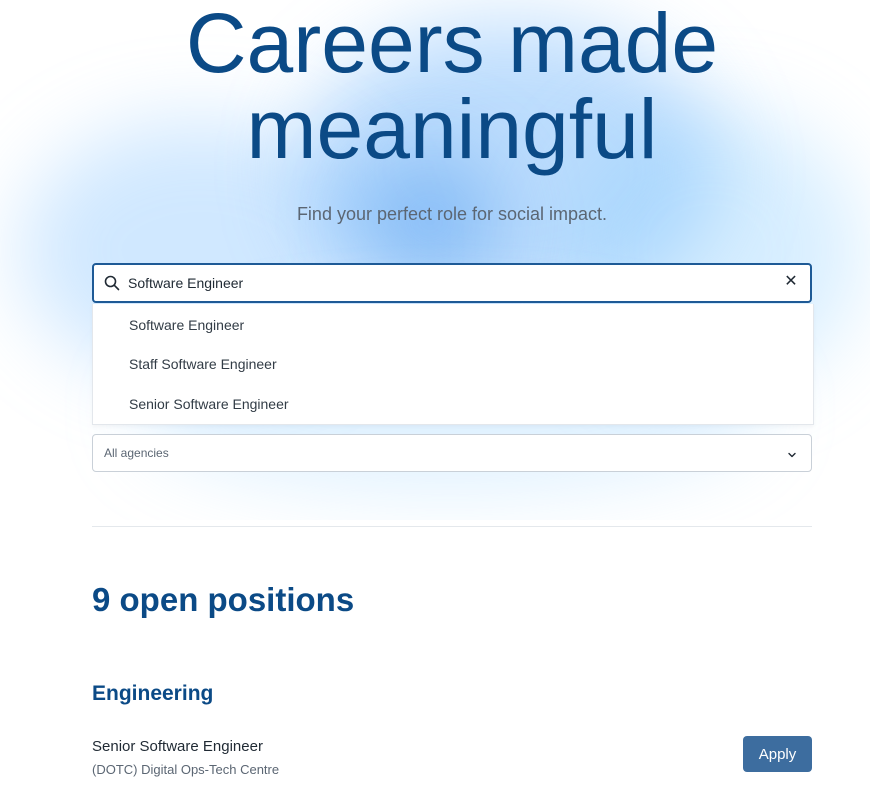 This screenshot has width=870, height=795. Describe the element at coordinates (136, 453) in the screenshot. I see `agency-filter-value: All agencies` at that location.